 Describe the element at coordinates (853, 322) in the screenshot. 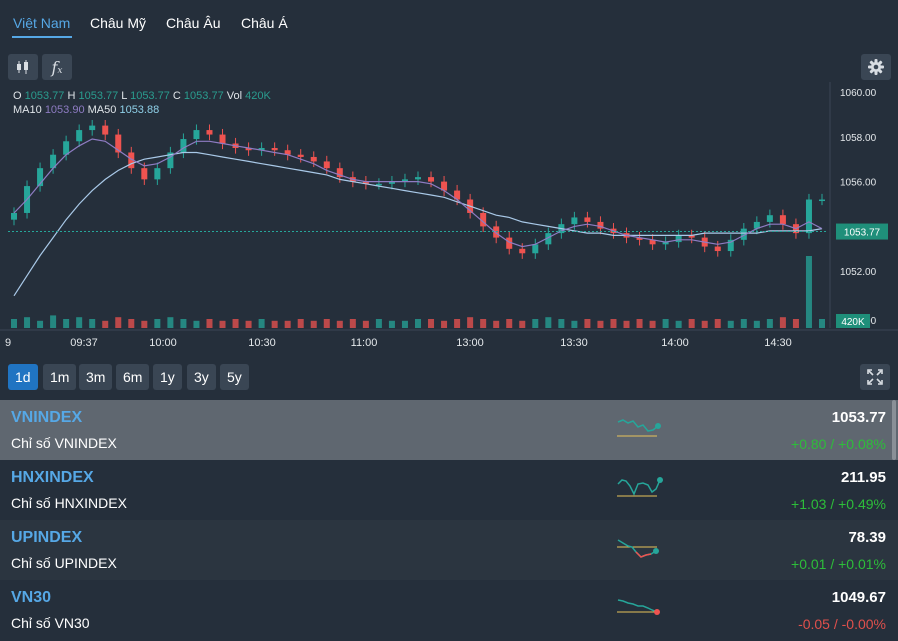

I see `last-volume-label: 420K` at that location.